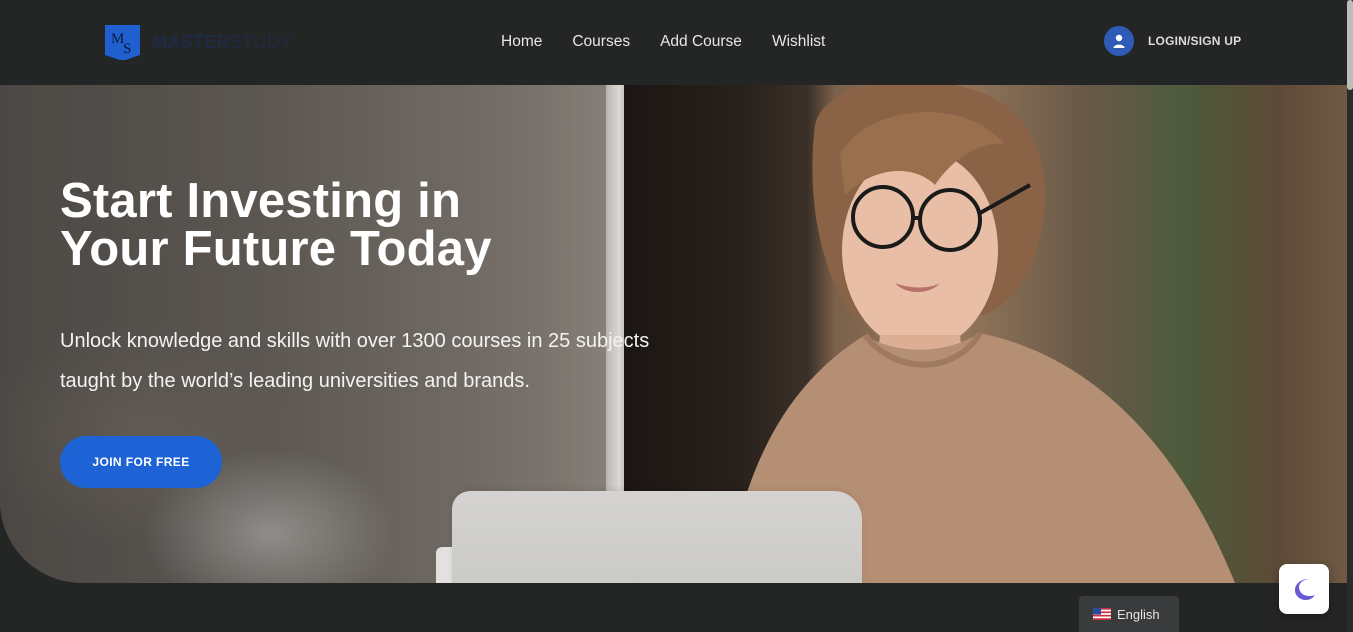 This screenshot has height=632, width=1353. What do you see at coordinates (615, 305) in the screenshot?
I see `hero-window-frame` at bounding box center [615, 305].